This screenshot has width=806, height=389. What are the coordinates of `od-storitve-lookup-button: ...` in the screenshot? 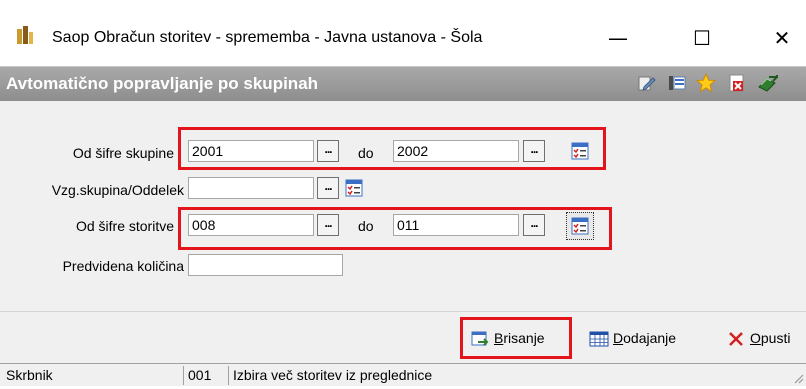 It's located at (328, 225).